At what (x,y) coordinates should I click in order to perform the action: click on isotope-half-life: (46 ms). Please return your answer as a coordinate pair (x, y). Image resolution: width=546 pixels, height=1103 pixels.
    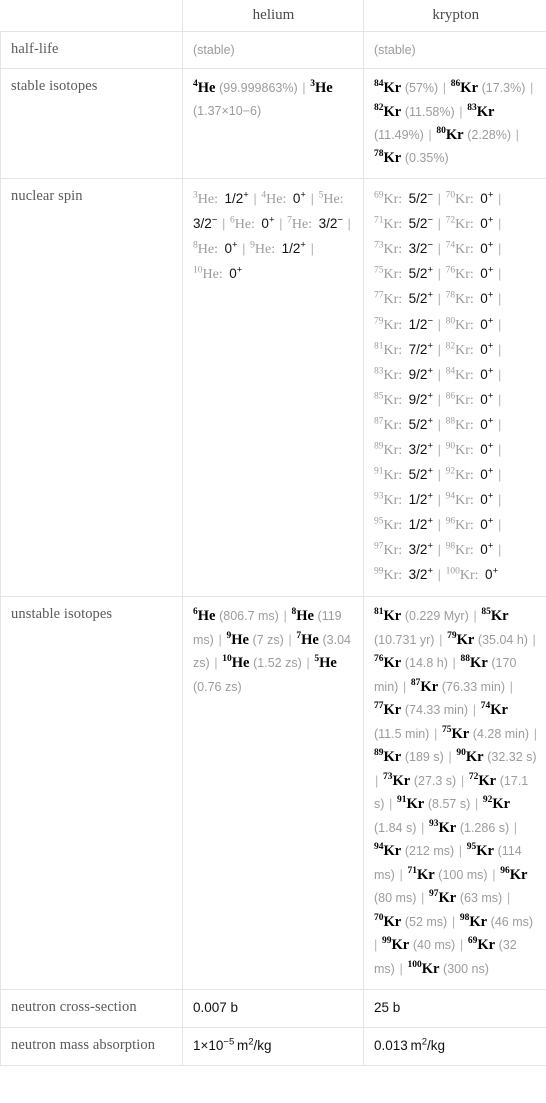
    Looking at the image, I should click on (512, 921).